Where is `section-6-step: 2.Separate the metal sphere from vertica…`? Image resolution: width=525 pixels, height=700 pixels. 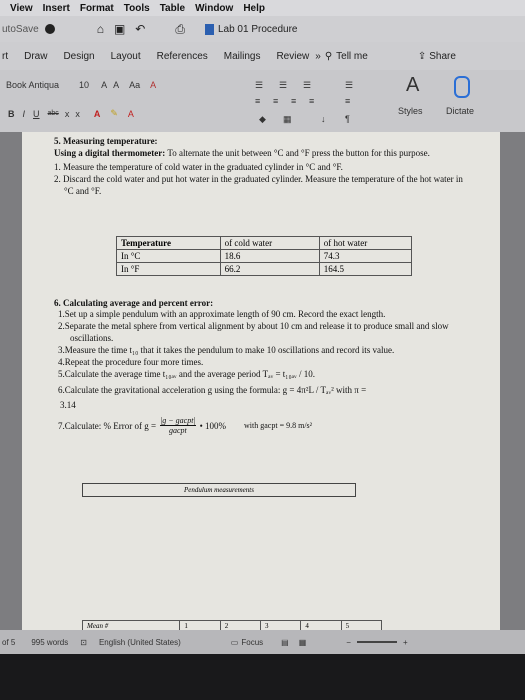 section-6-step: 2.Separate the metal sphere from vertica… is located at coordinates (253, 332).